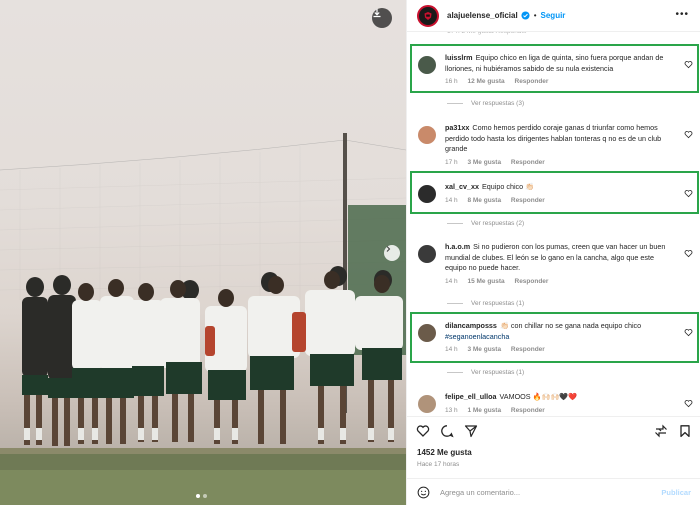 The width and height of the screenshot is (700, 505). What do you see at coordinates (561, 187) in the screenshot?
I see `comment-text: xal_cv_xx Equipo chico 👏🏻` at bounding box center [561, 187].